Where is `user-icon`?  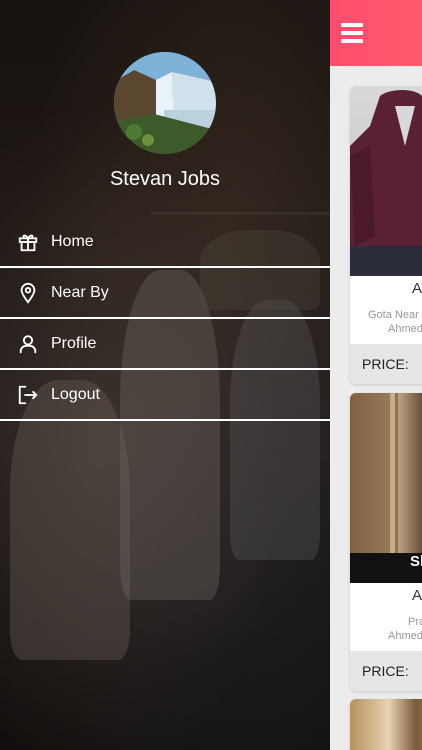
user-icon is located at coordinates (28, 344).